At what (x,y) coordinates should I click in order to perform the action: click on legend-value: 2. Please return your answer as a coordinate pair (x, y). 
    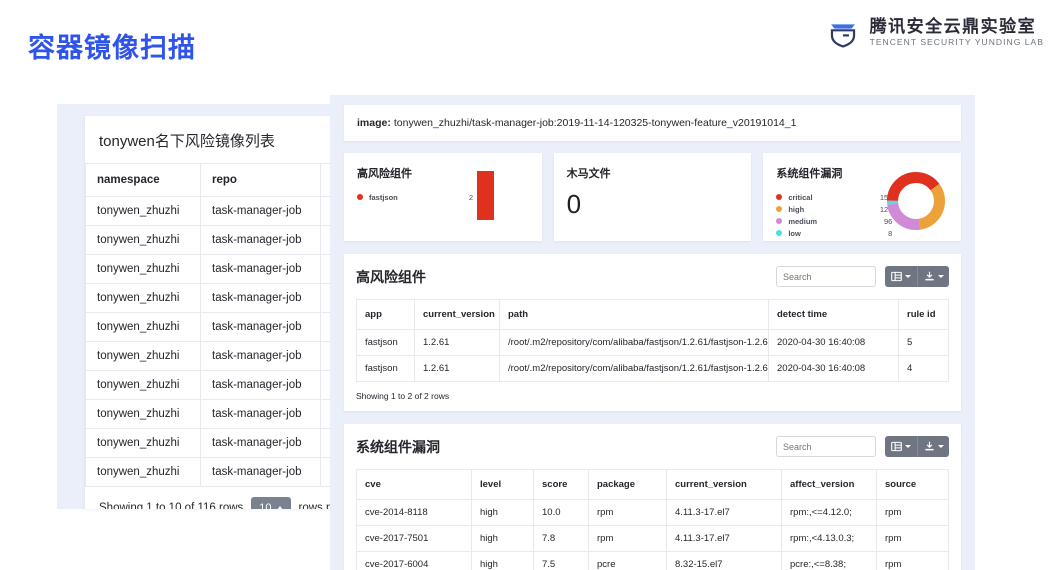
    Looking at the image, I should click on (470, 197).